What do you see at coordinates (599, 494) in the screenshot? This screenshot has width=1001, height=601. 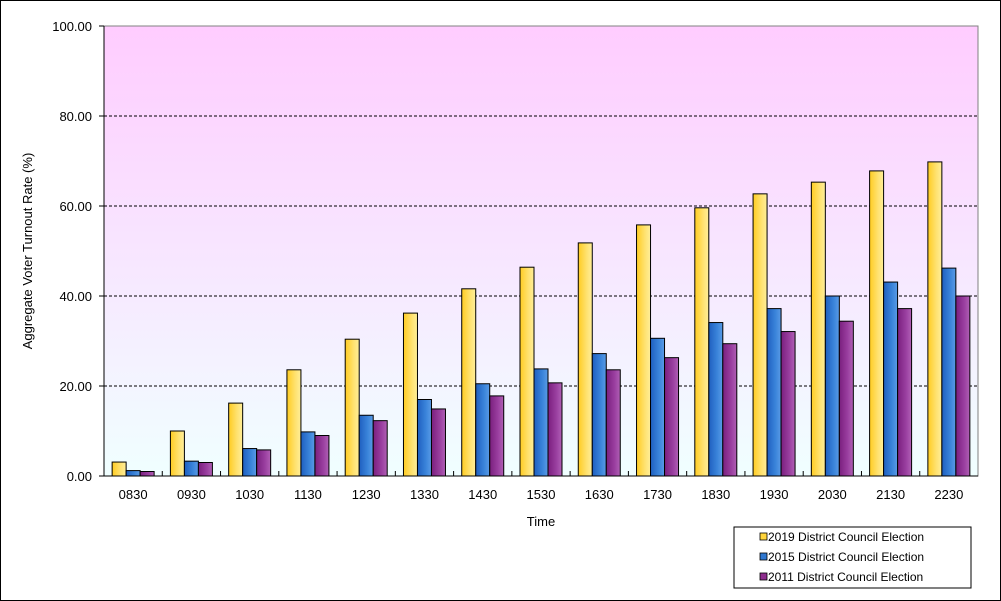 I see `x-tick-label: 1630` at bounding box center [599, 494].